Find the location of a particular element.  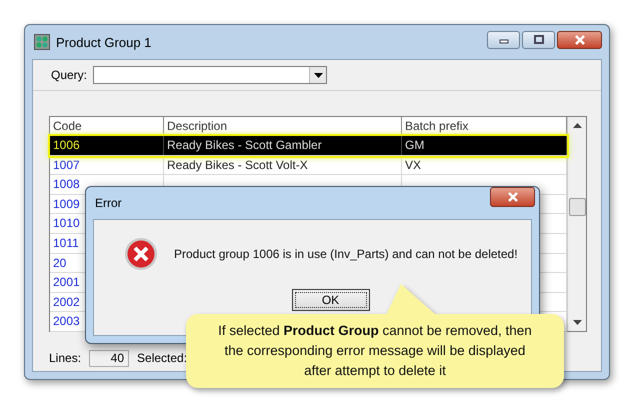

vertical-scrollbar is located at coordinates (576, 224).